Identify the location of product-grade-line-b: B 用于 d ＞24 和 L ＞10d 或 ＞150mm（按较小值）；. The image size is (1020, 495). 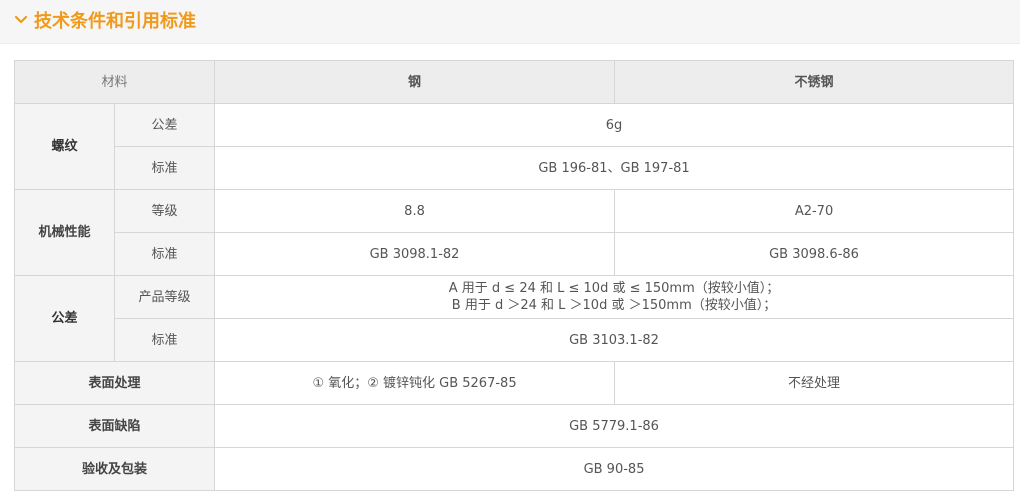
(614, 305).